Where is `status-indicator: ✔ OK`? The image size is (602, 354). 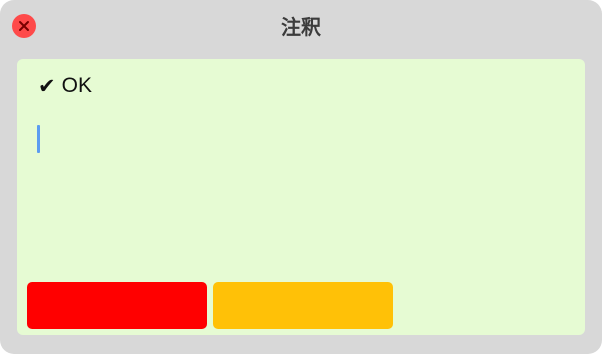
status-indicator: ✔ OK is located at coordinates (65, 86).